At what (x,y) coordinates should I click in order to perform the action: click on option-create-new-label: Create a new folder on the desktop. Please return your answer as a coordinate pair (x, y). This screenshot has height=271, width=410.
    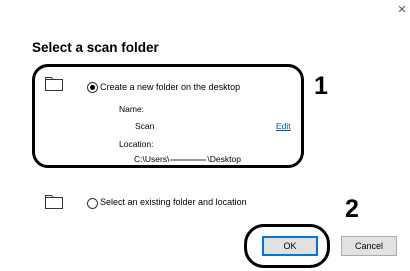
    Looking at the image, I should click on (170, 87).